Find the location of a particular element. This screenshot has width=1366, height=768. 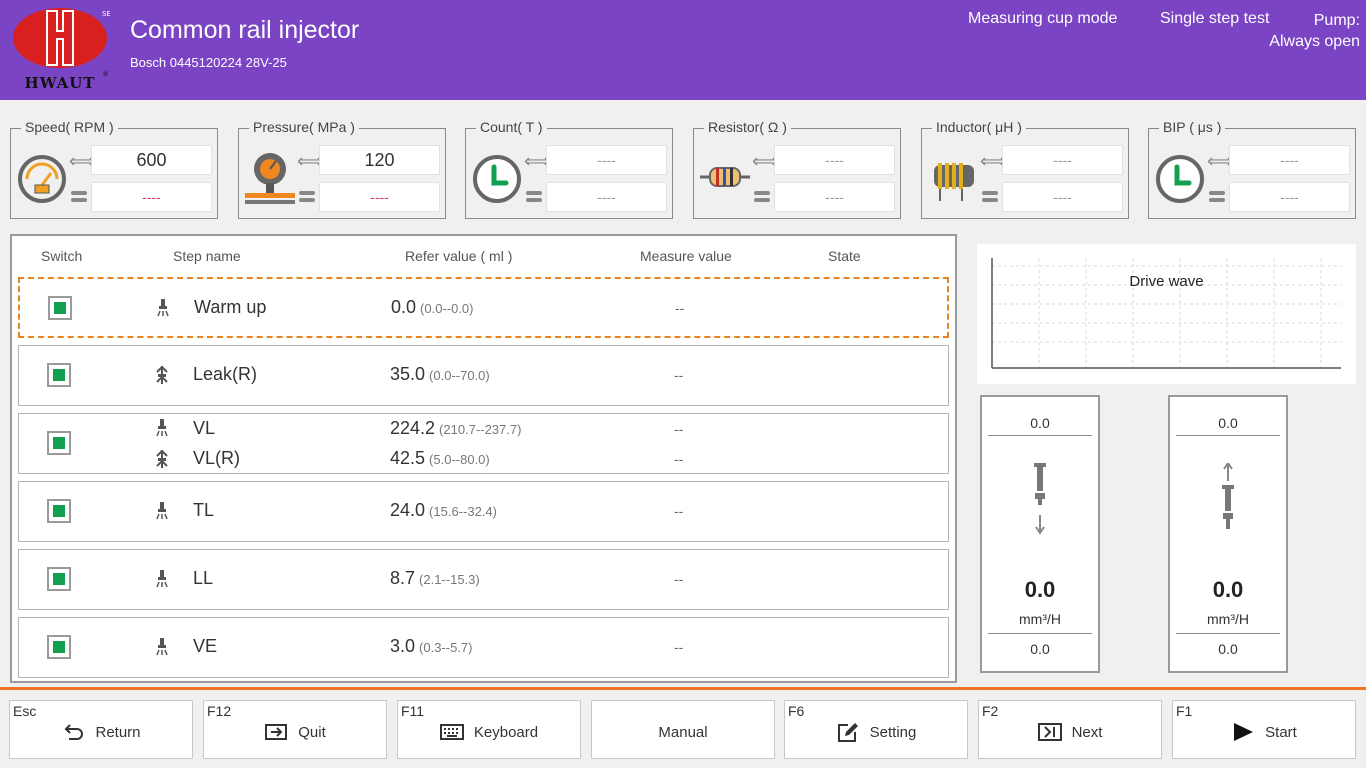

step-name: VL is located at coordinates (204, 428).